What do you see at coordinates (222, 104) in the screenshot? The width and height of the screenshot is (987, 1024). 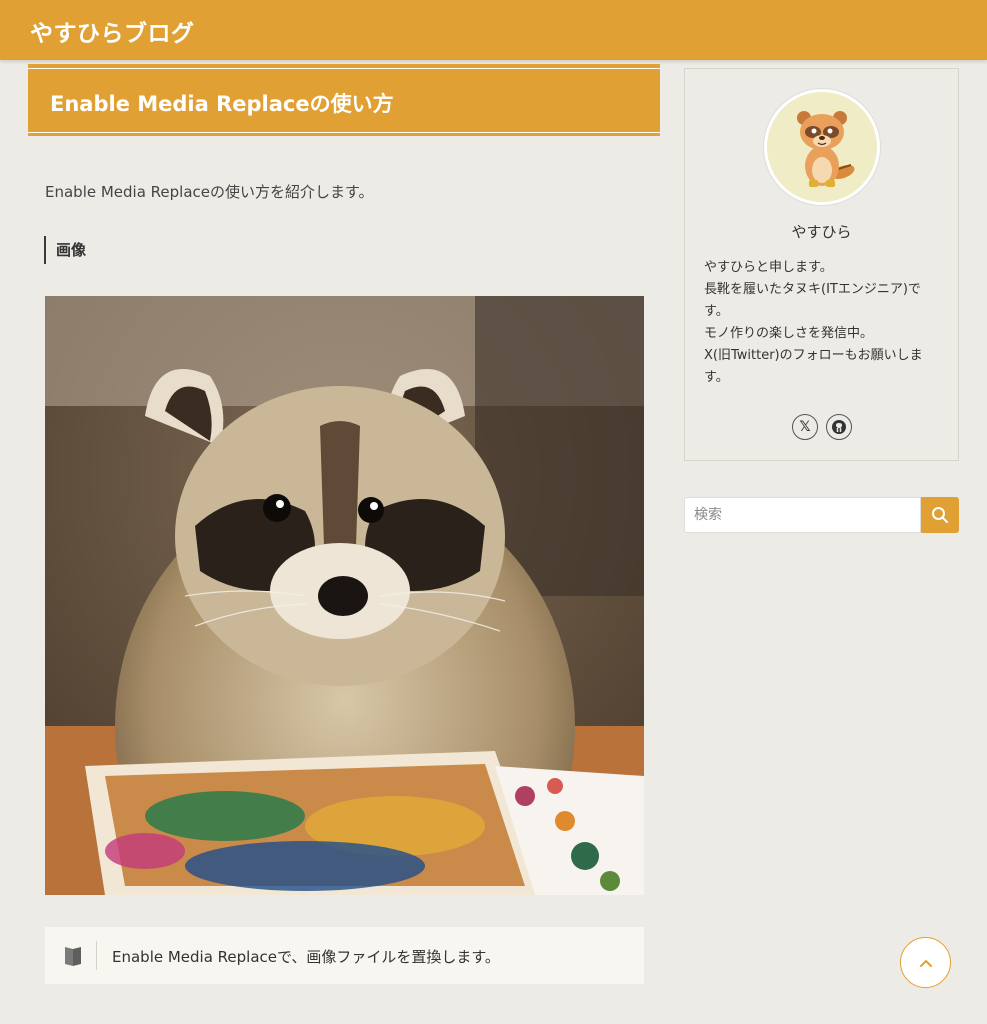 I see `post-title: Enable Media Replaceの使い方` at bounding box center [222, 104].